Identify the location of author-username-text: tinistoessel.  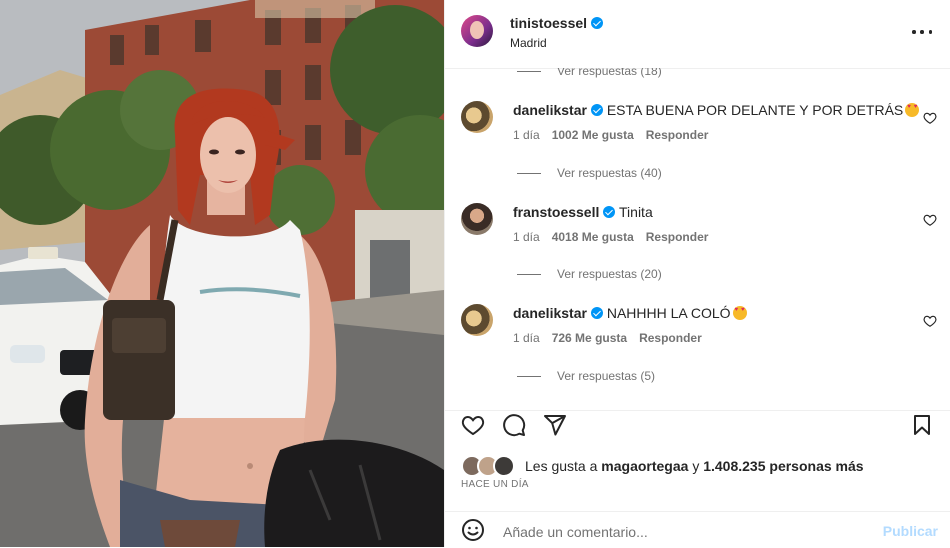
(548, 23).